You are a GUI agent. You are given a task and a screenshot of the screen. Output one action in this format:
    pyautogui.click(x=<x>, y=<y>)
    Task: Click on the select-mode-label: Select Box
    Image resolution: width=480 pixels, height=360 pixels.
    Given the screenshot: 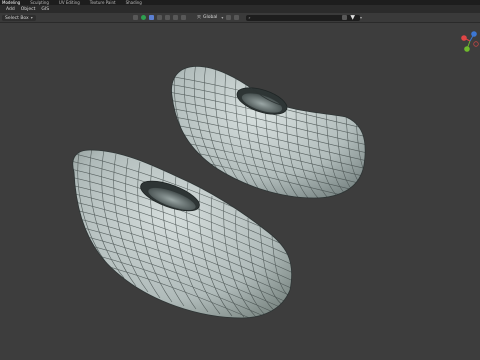 What is the action you would take?
    pyautogui.click(x=17, y=18)
    